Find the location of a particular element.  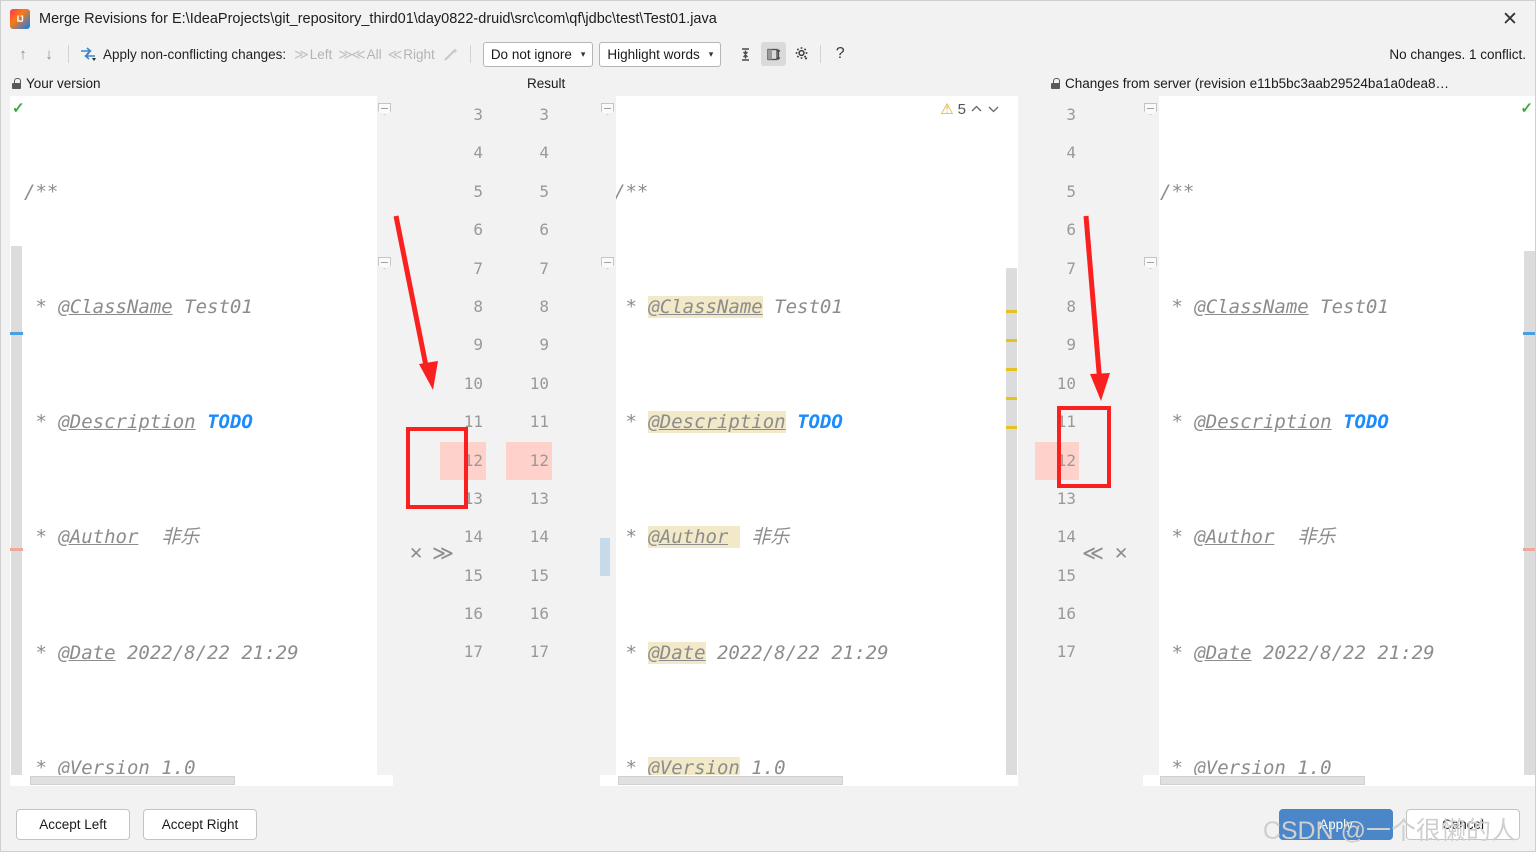

magic-wand-glyph is located at coordinates (451, 54).